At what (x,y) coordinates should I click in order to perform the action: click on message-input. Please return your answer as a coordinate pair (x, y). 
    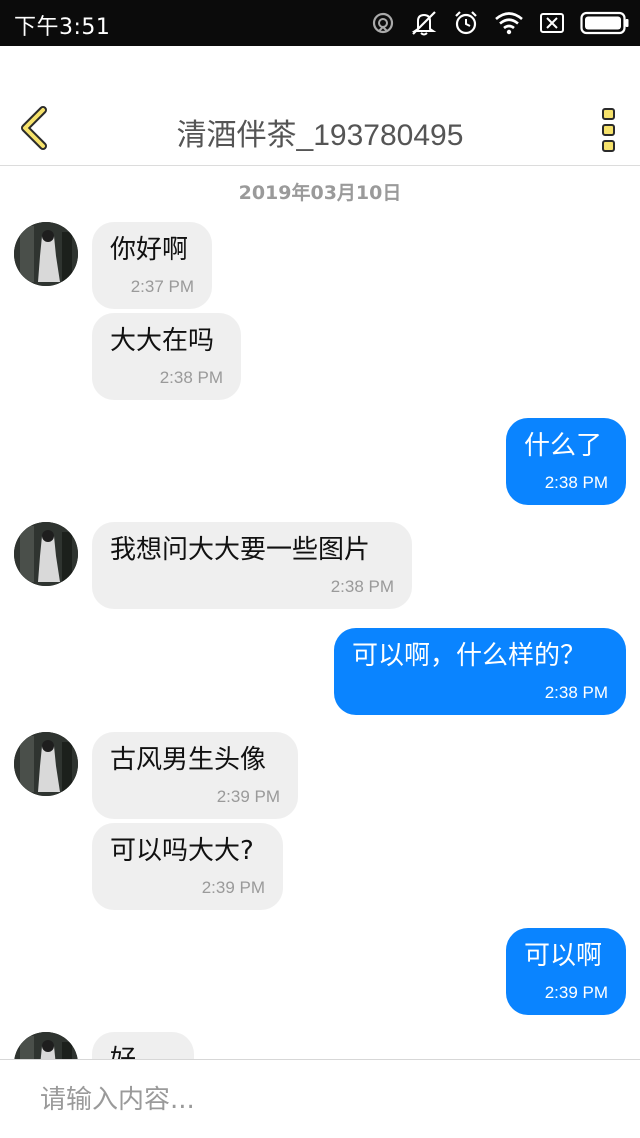
    Looking at the image, I should click on (320, 1099).